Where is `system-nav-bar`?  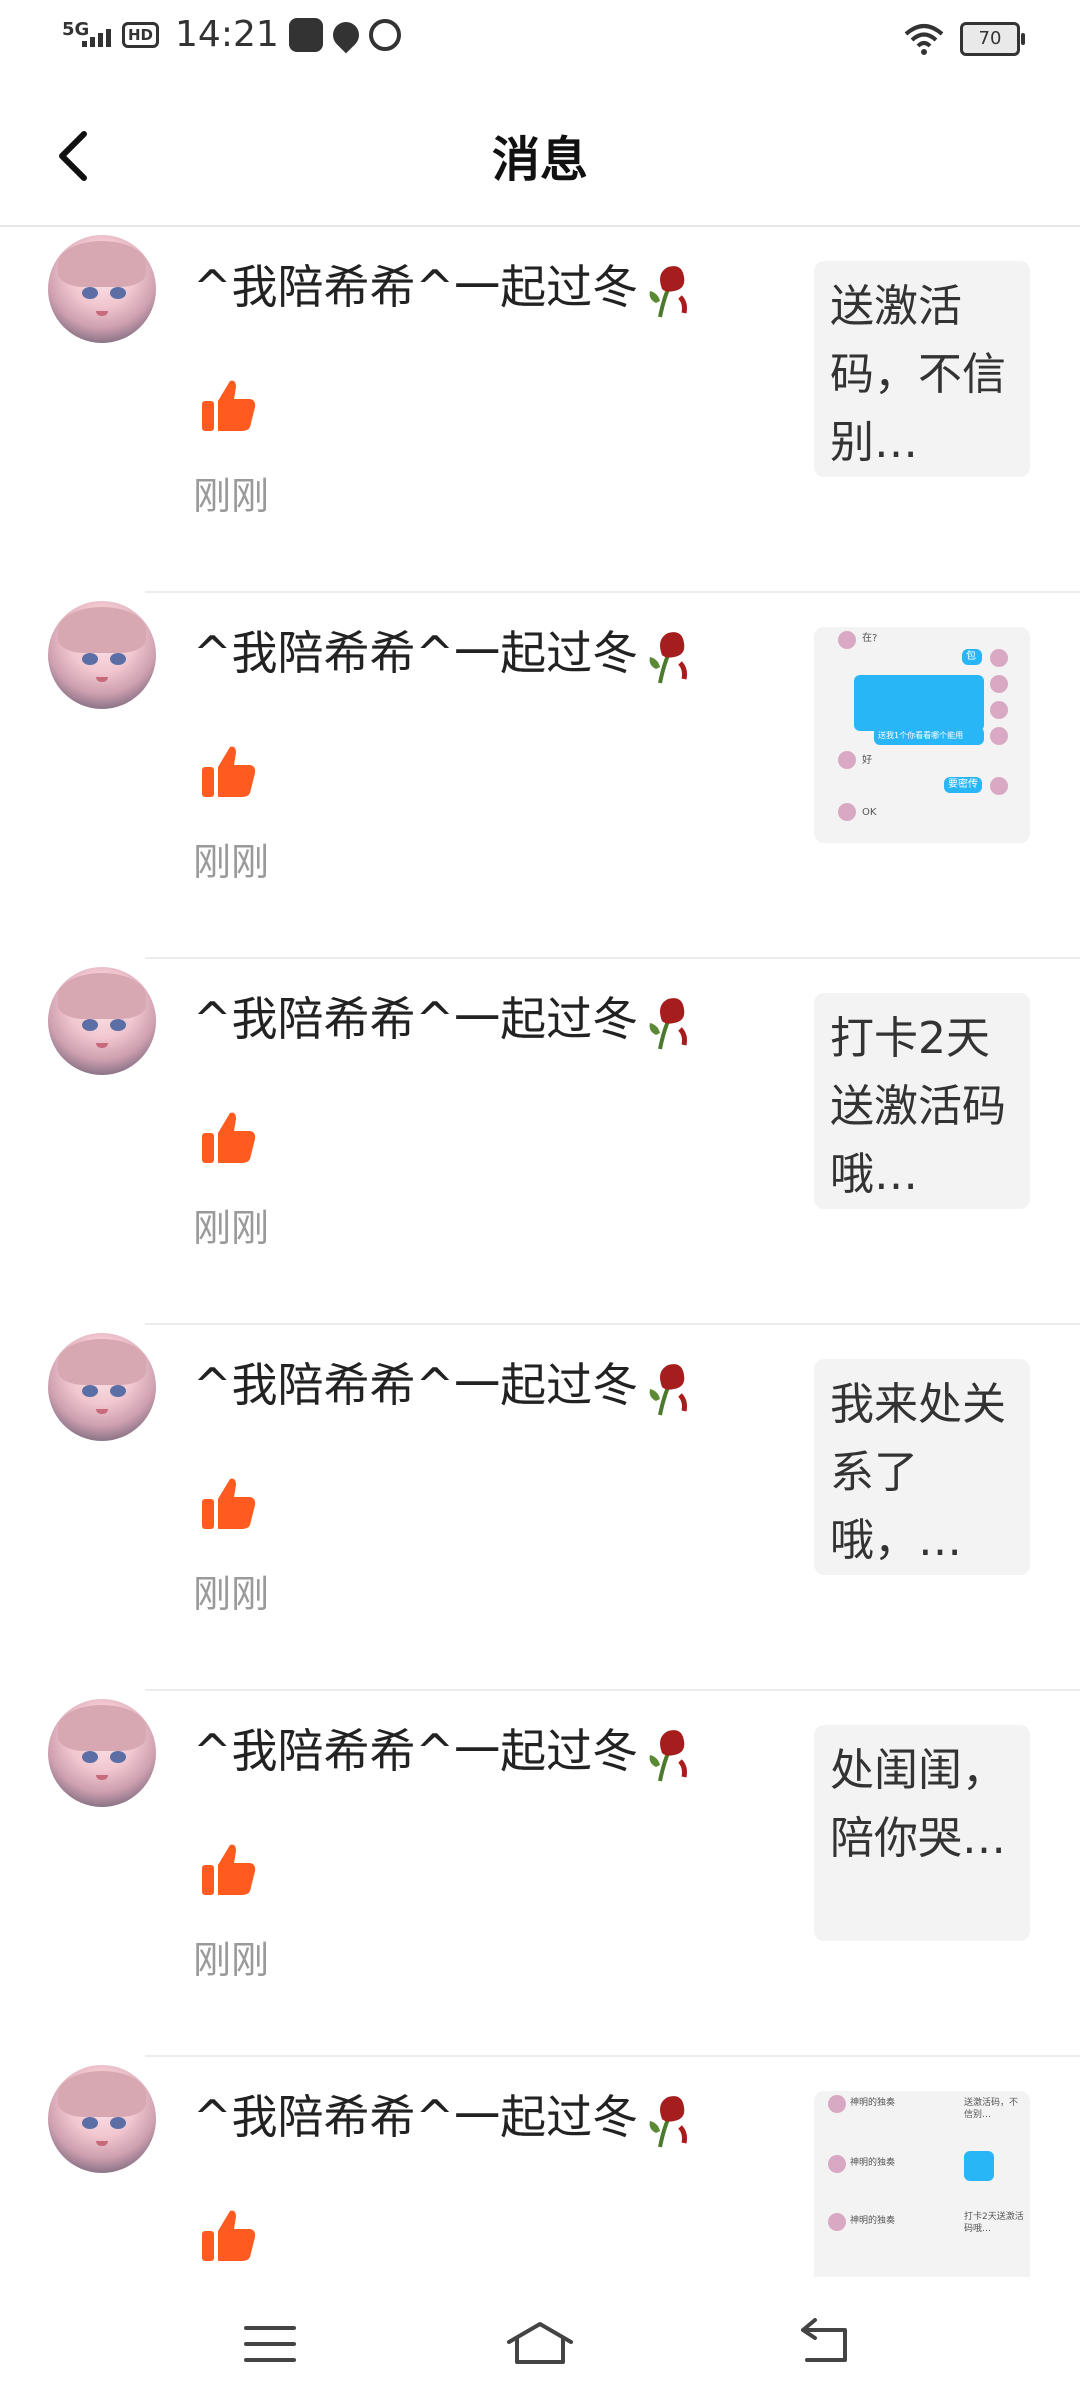 system-nav-bar is located at coordinates (540, 2343).